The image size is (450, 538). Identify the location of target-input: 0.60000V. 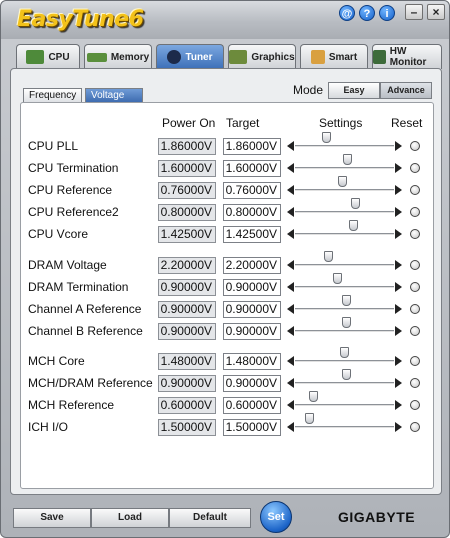
(252, 405).